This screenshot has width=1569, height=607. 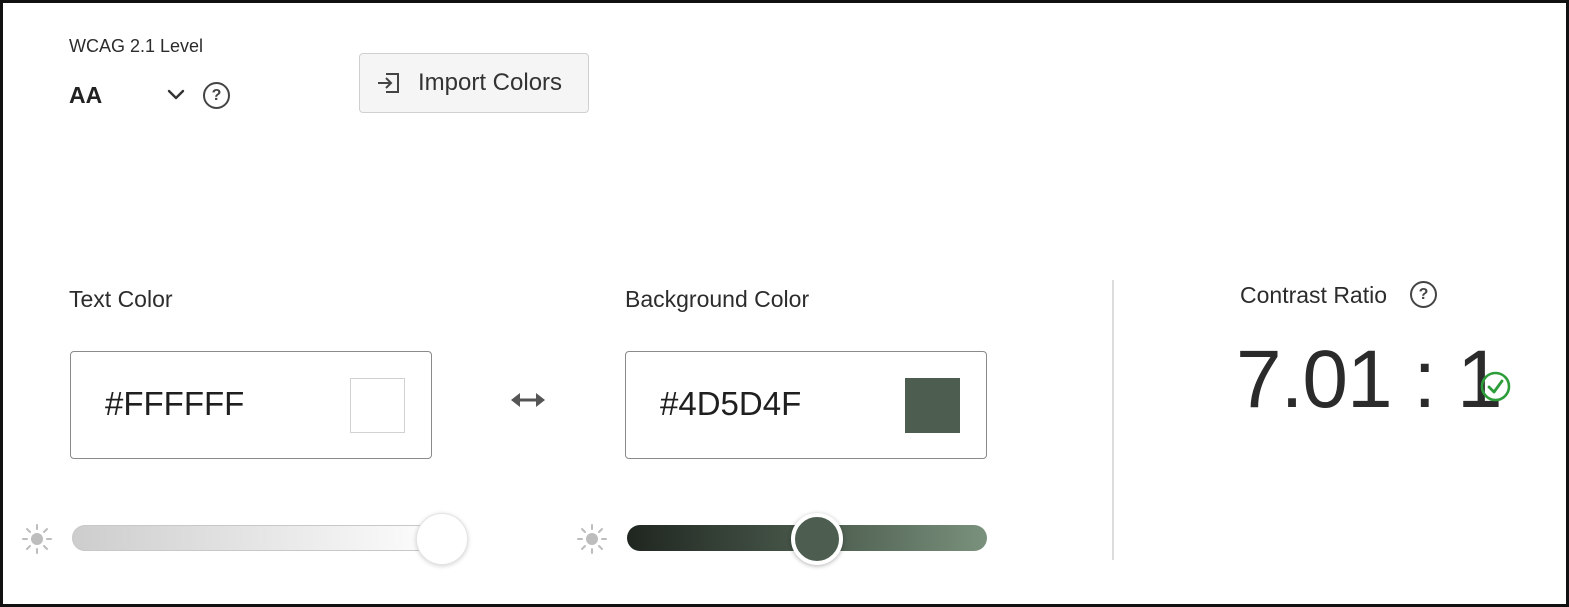 I want to click on contrast-ratio-value: 7.01 : 1, so click(x=1369, y=379).